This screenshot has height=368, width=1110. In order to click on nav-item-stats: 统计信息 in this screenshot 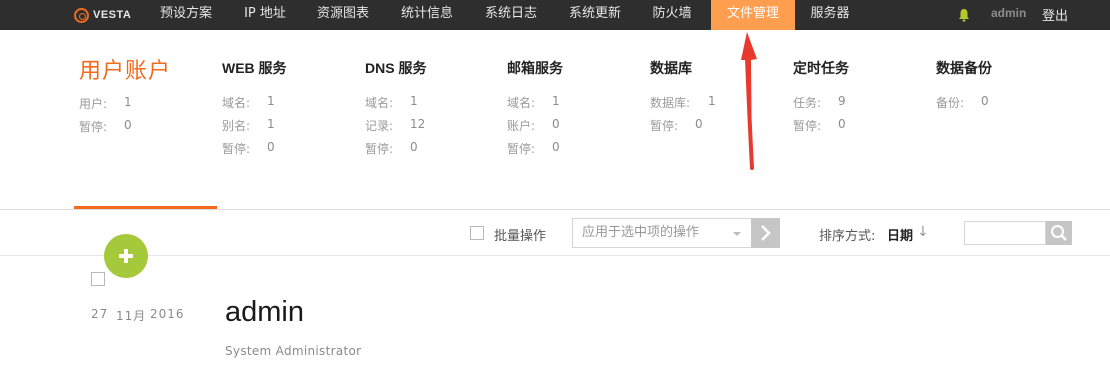, I will do `click(427, 15)`.